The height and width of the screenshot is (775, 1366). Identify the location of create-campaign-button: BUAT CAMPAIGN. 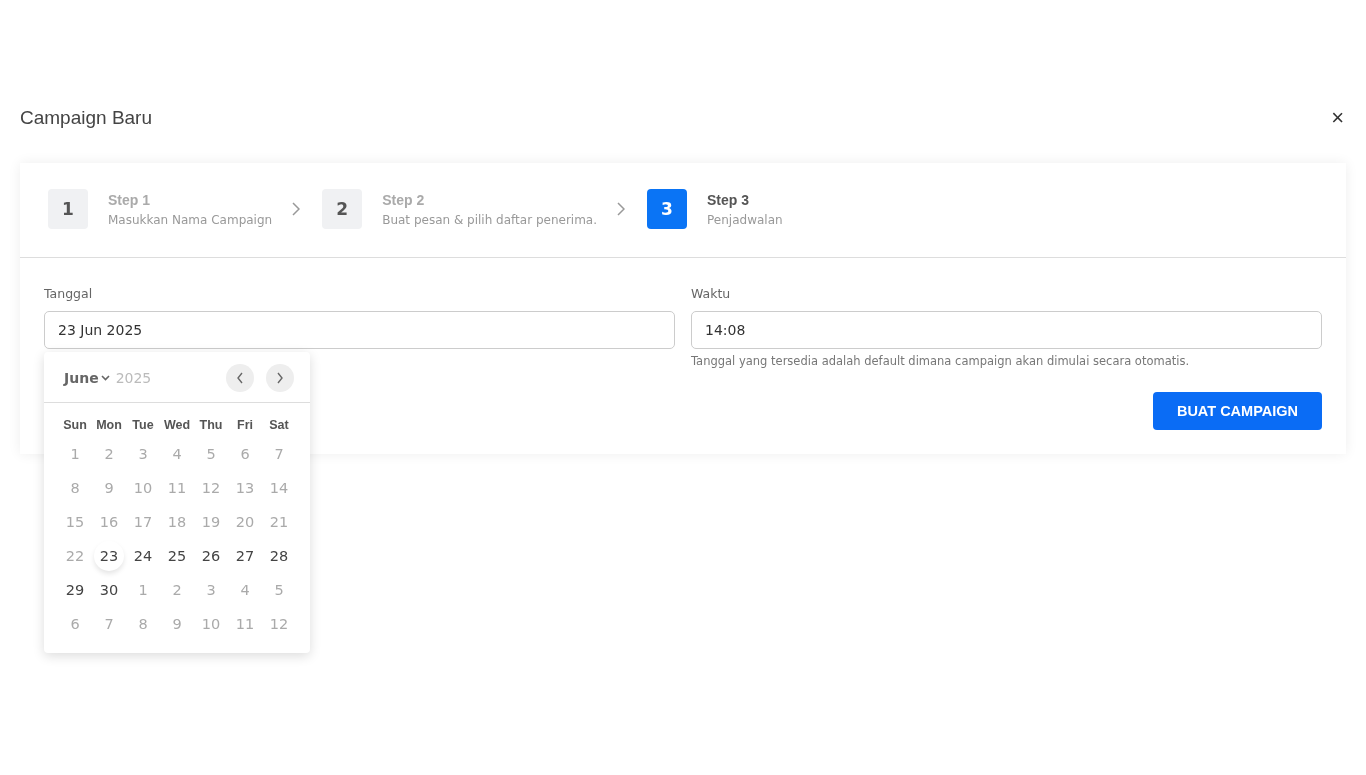
(1237, 411).